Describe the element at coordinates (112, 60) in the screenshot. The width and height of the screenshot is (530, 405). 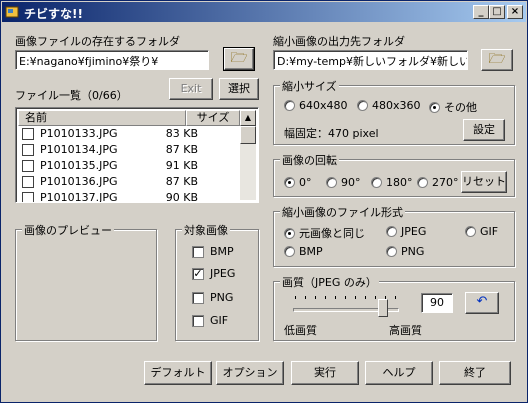
I see `source-folder-field: E:¥nagano¥fjimino¥祭り¥` at that location.